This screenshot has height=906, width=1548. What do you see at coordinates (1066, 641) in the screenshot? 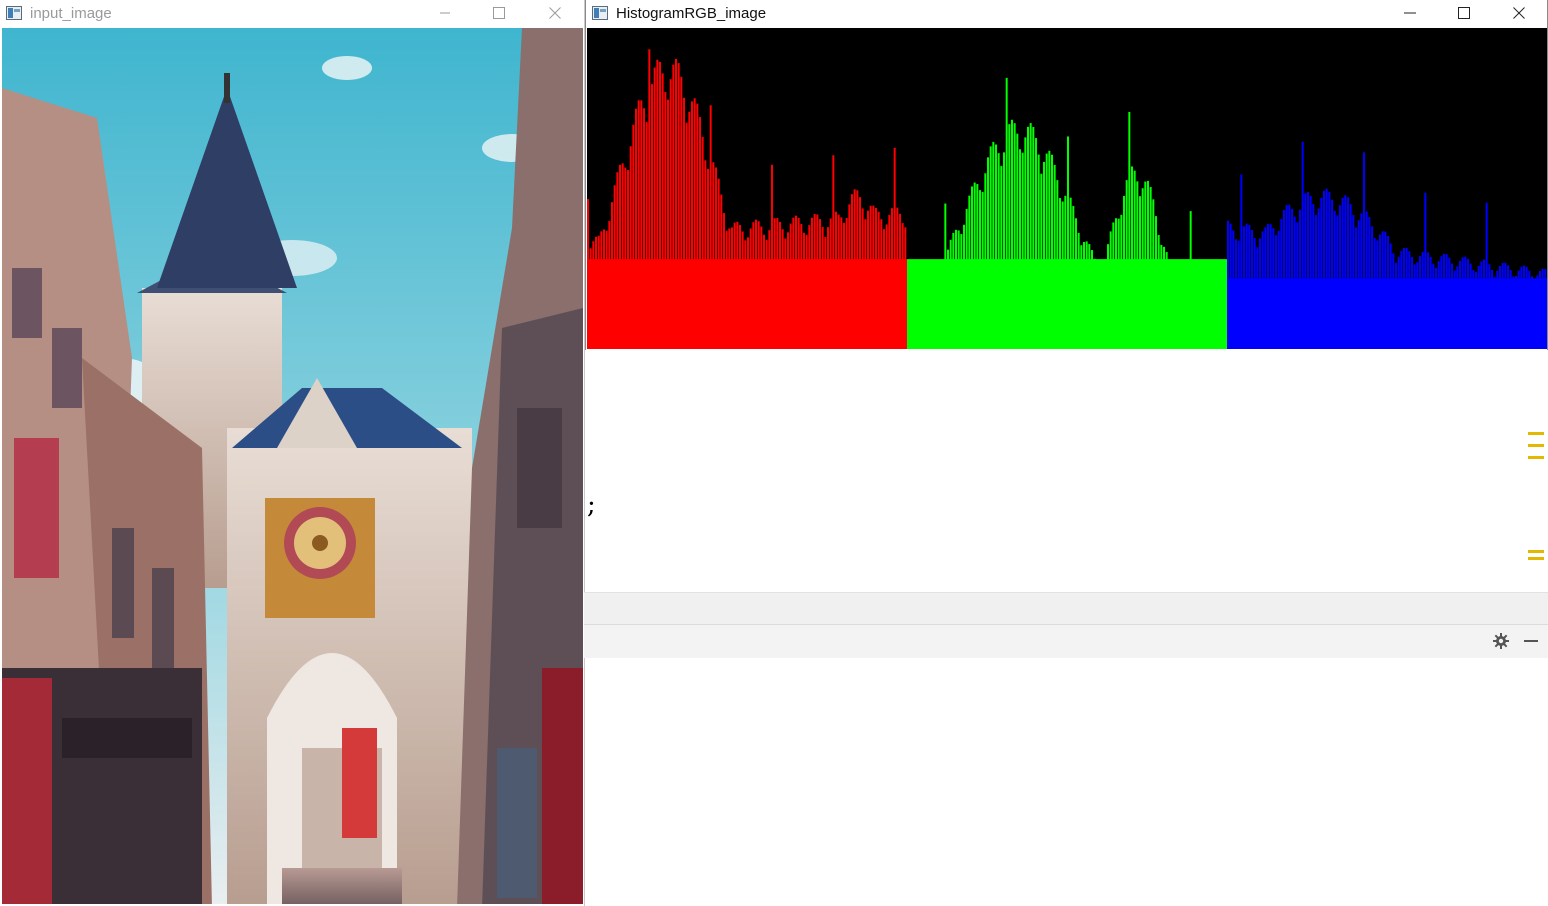
I see `panel-toolbar` at bounding box center [1066, 641].